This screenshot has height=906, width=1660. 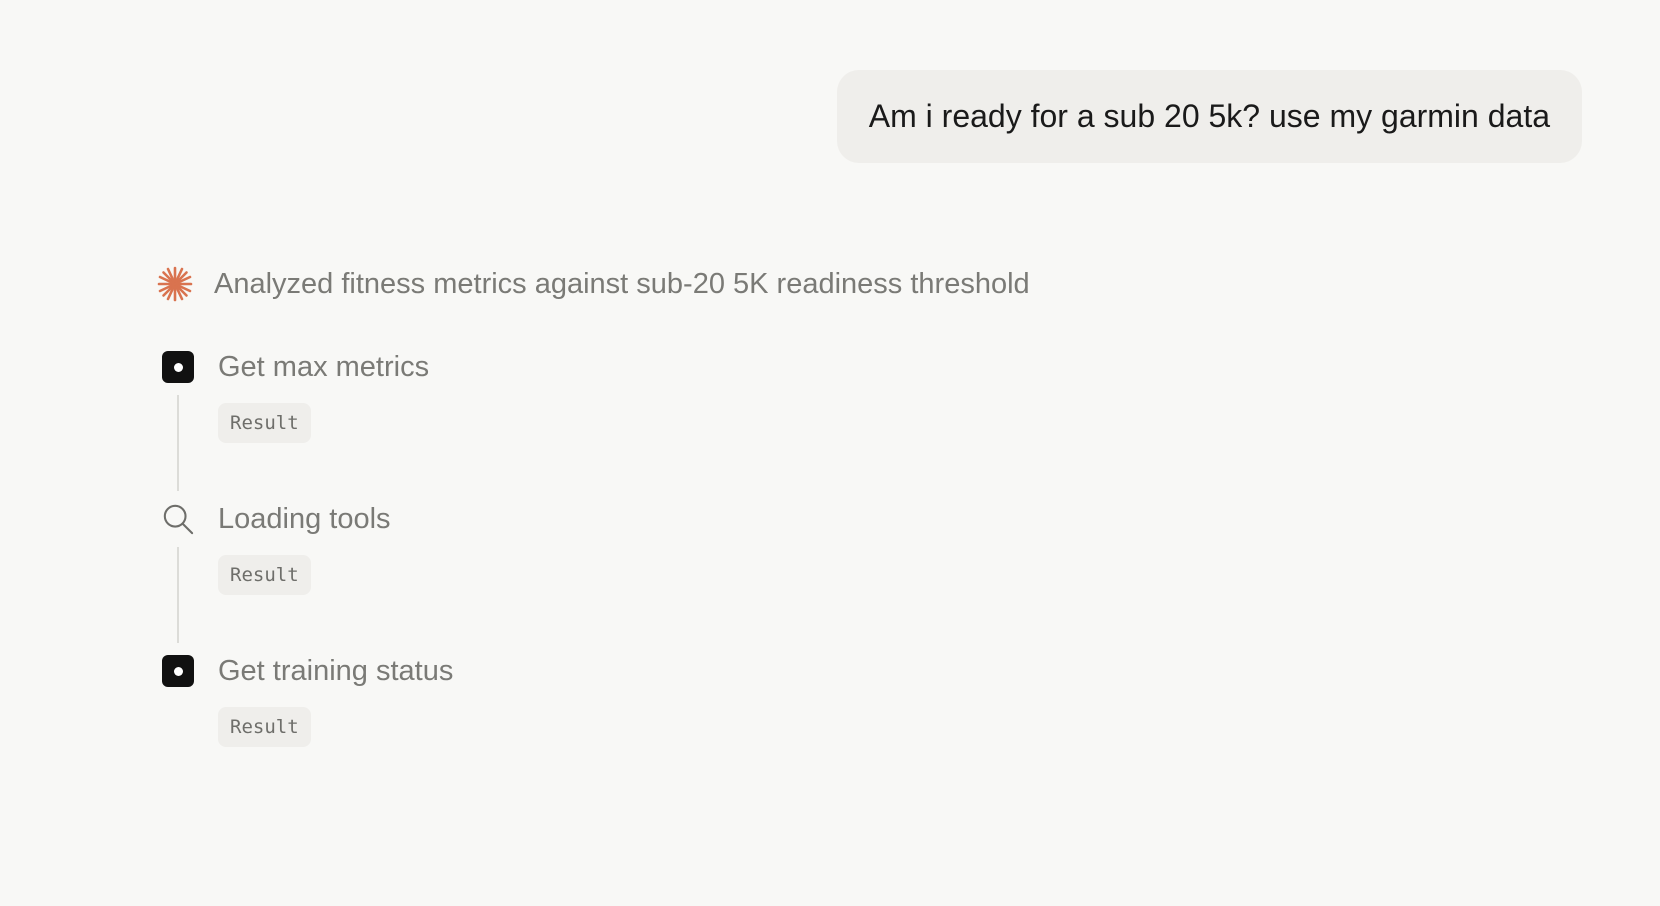 I want to click on step-title: Get training status, so click(x=335, y=671).